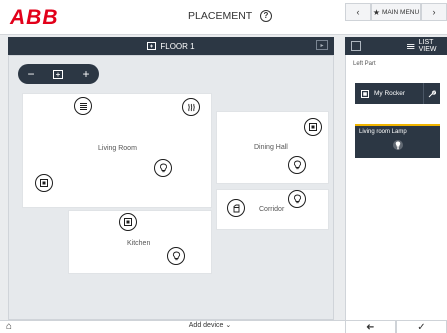 The image size is (447, 333). I want to click on nav-forward-button: ›, so click(434, 12).